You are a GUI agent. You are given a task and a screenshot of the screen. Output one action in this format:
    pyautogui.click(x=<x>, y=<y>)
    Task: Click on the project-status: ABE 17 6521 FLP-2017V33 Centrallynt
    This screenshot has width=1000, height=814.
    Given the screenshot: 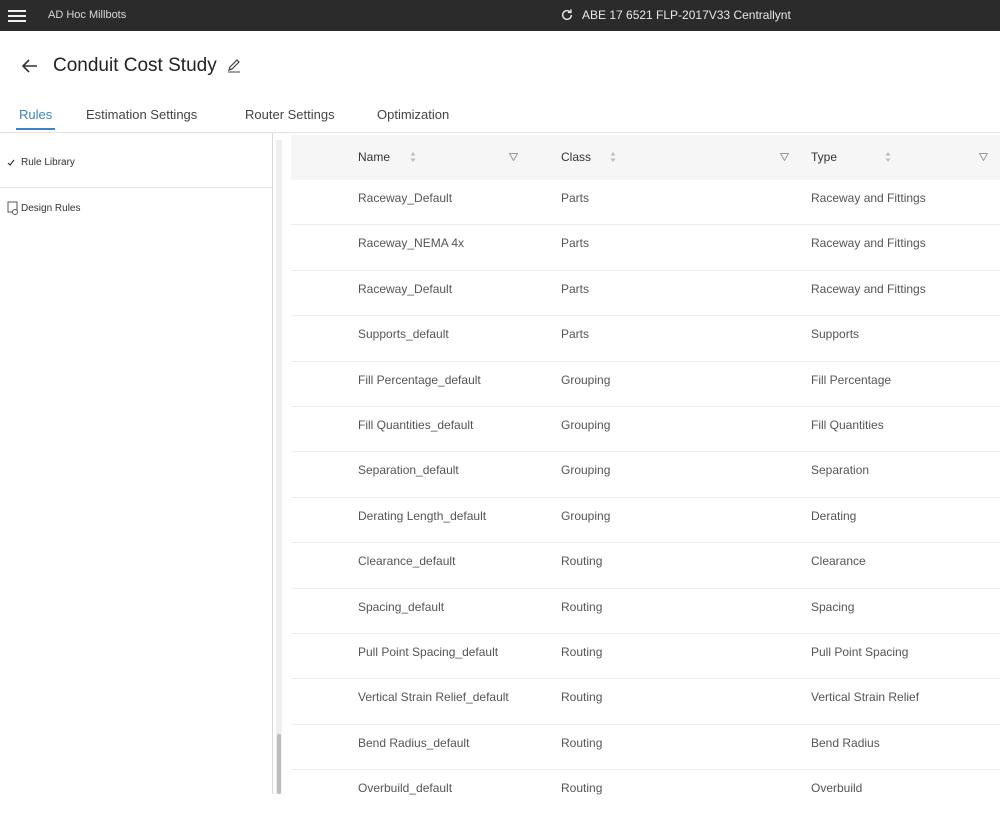 What is the action you would take?
    pyautogui.click(x=675, y=15)
    